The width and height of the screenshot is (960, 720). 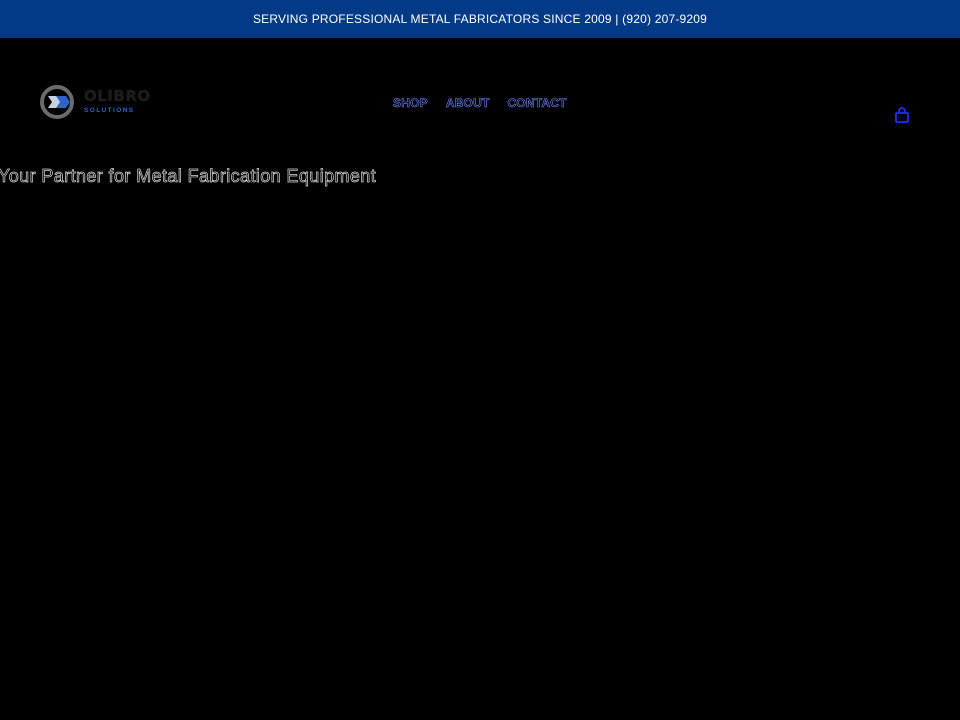 What do you see at coordinates (902, 115) in the screenshot?
I see `shopping-bag-icon` at bounding box center [902, 115].